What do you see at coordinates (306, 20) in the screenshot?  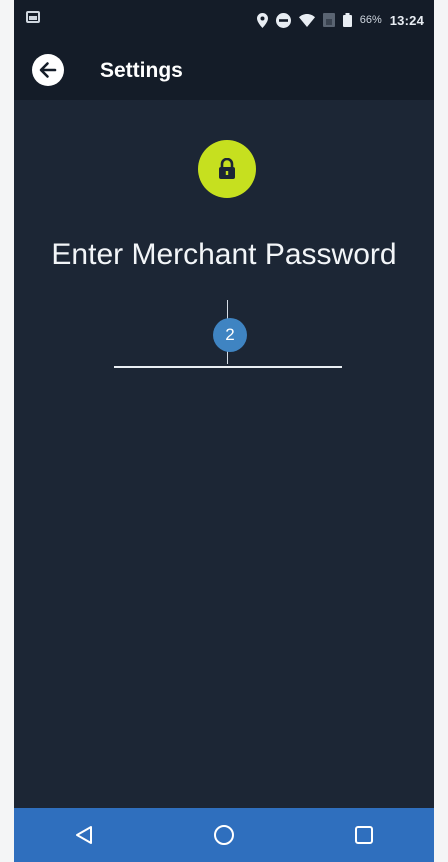 I see `wifi-icon` at bounding box center [306, 20].